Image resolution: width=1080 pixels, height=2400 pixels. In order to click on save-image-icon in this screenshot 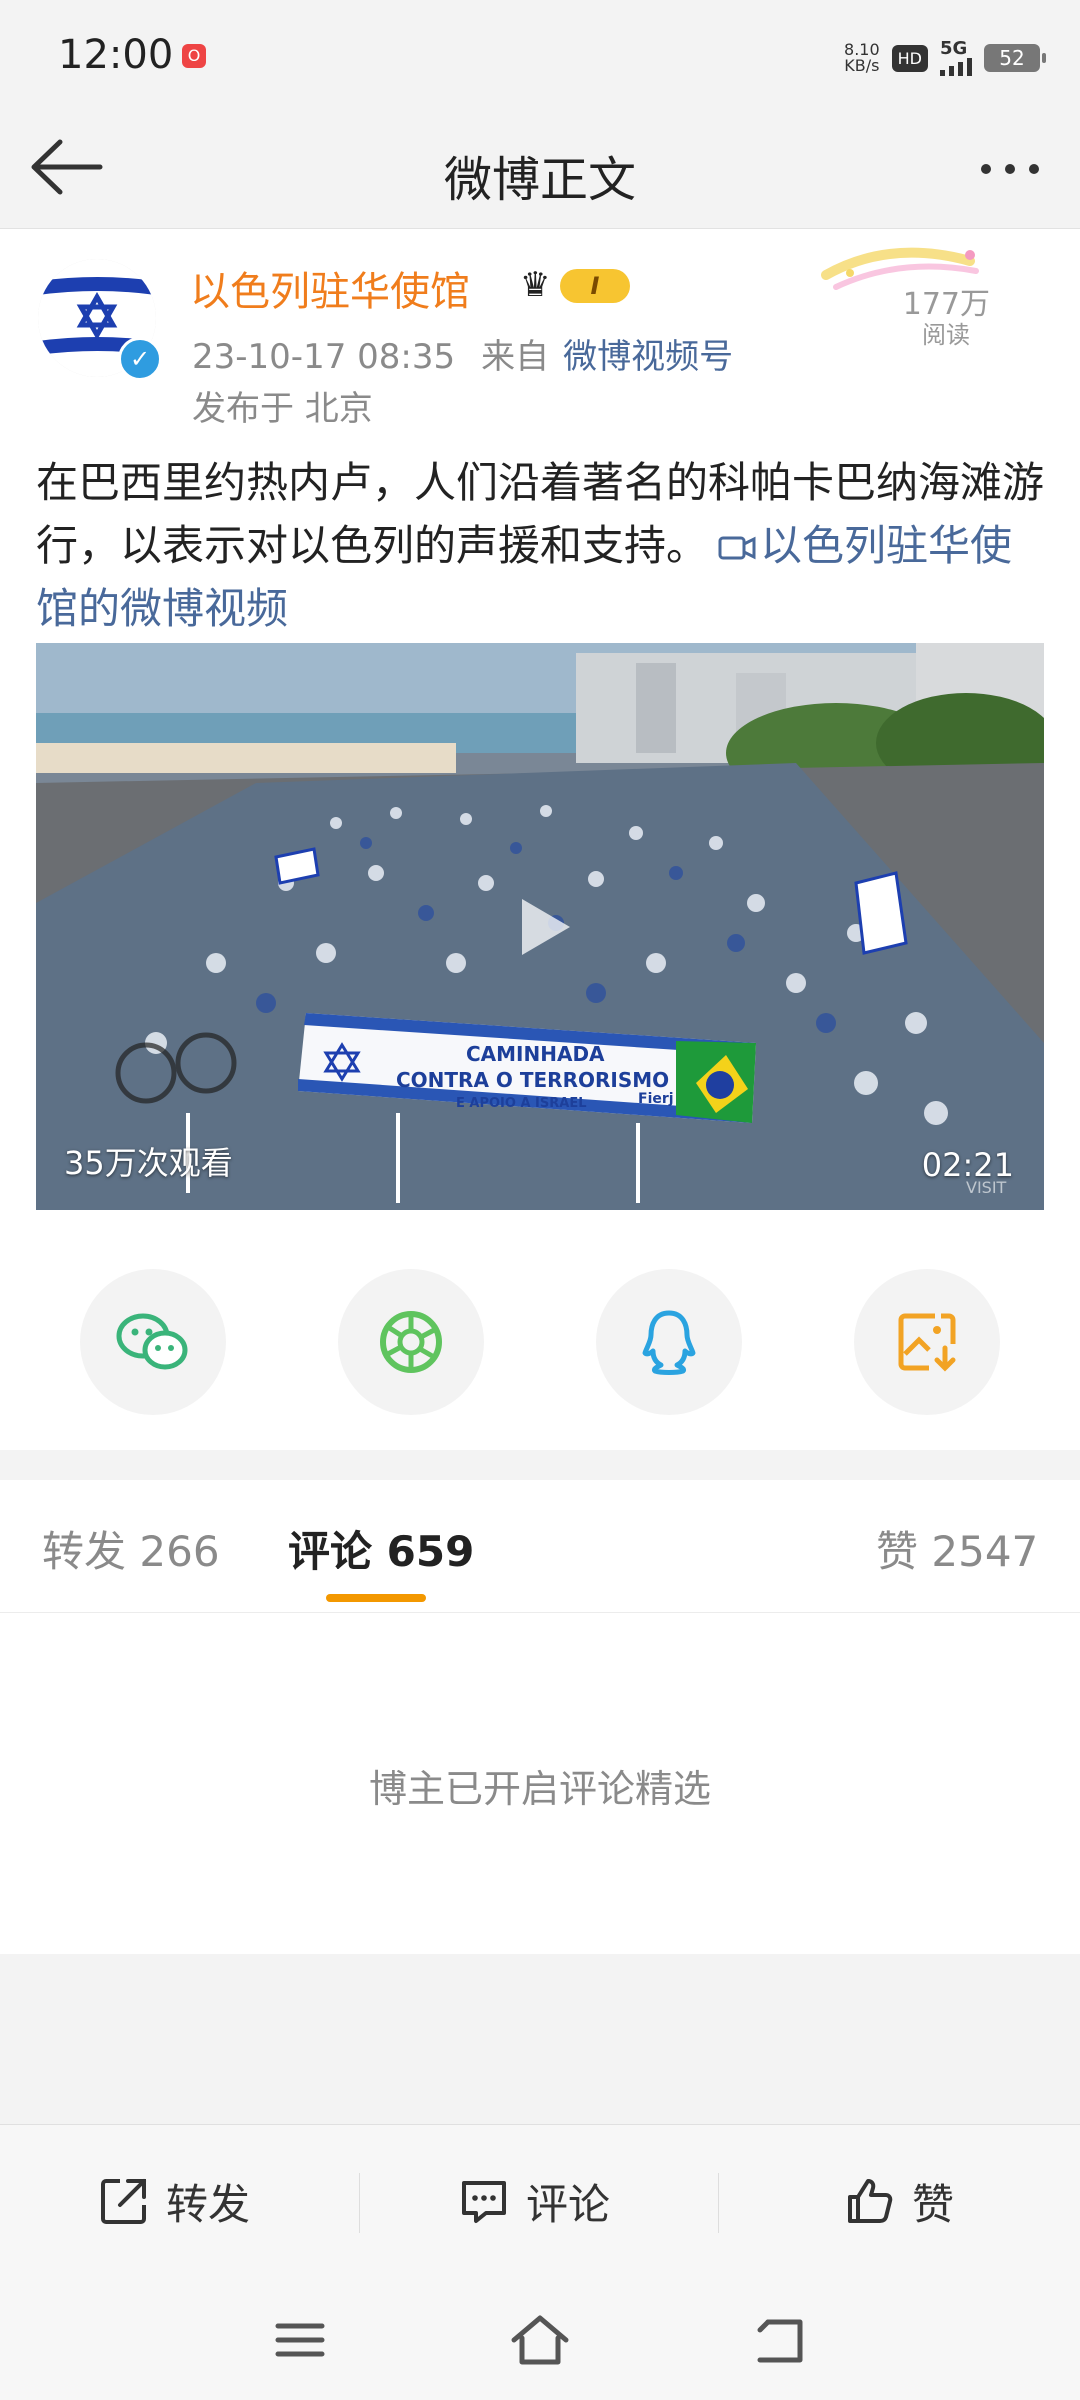, I will do `click(927, 1342)`.